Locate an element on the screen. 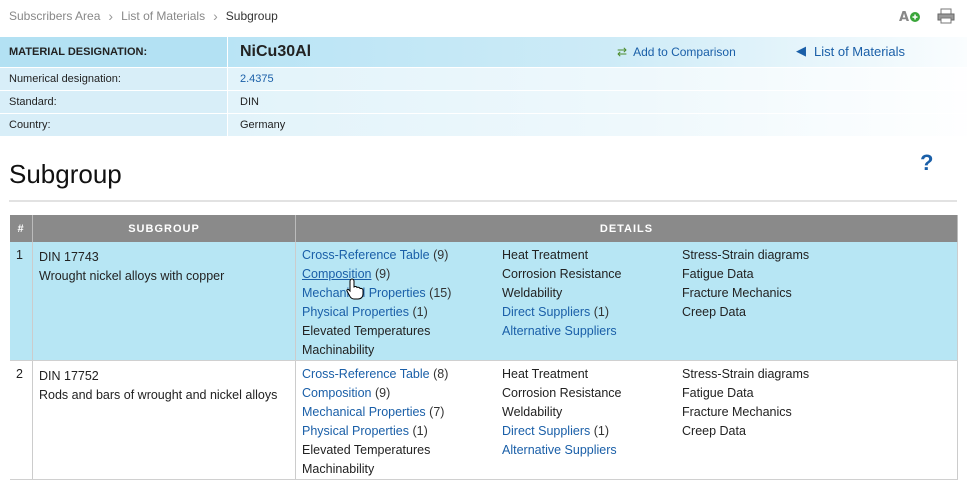  country-row: Country: Germany is located at coordinates (483, 125).